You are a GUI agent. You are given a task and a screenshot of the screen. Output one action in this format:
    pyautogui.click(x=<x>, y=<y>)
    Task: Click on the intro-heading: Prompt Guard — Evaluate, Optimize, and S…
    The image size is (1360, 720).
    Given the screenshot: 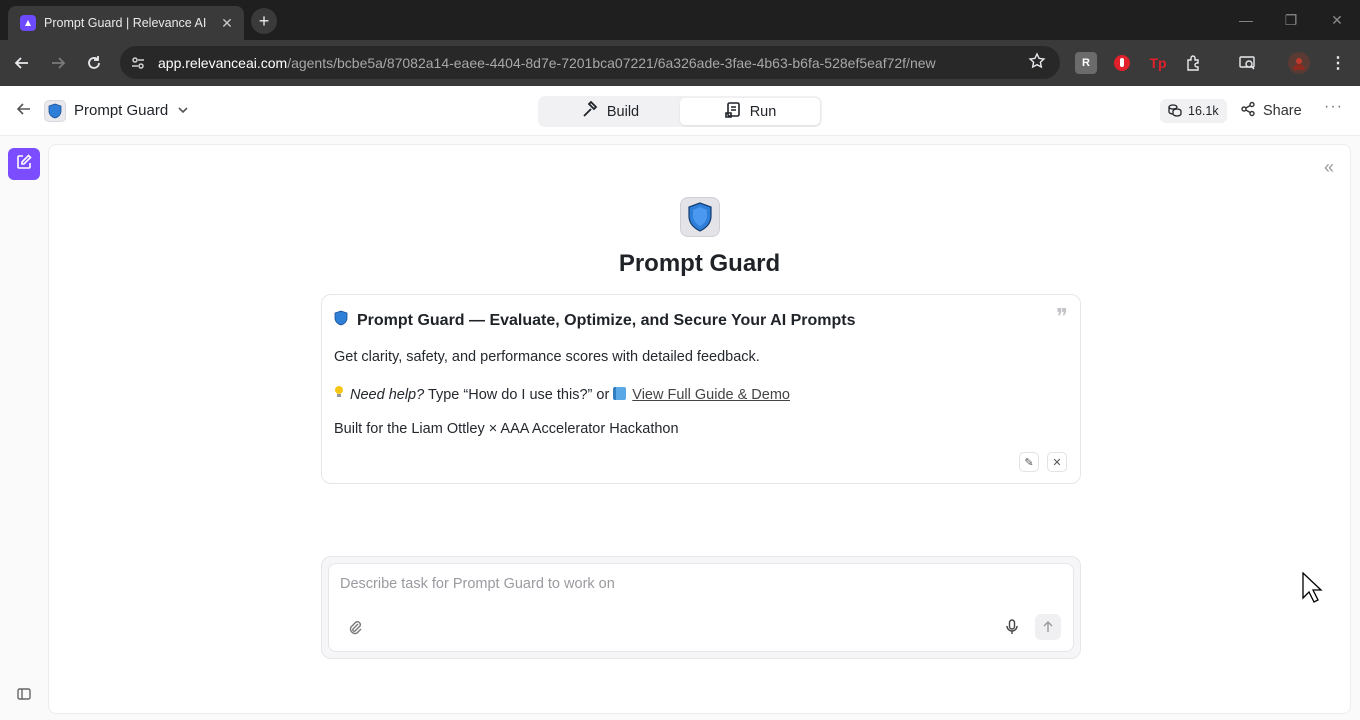 What is the action you would take?
    pyautogui.click(x=594, y=320)
    